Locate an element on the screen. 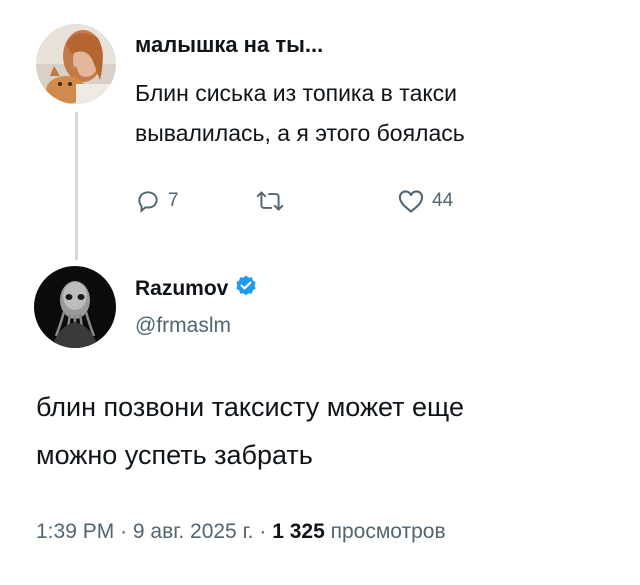 The image size is (640, 585). retweet-button is located at coordinates (270, 201).